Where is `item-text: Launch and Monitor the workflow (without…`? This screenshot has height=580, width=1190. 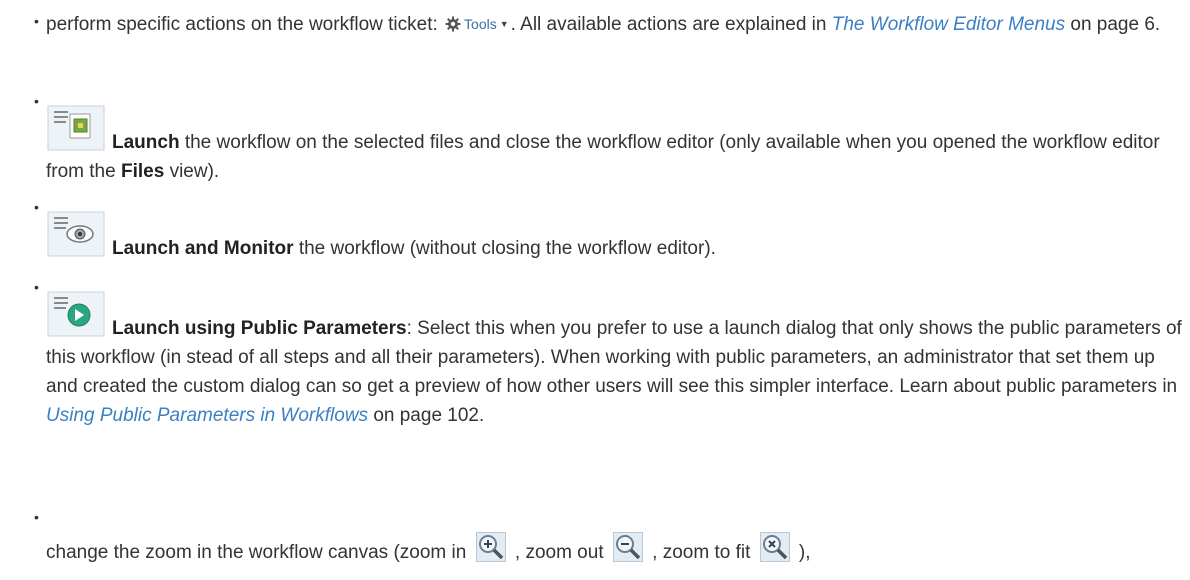 item-text: Launch and Monitor the workflow (without… is located at coordinates (615, 231).